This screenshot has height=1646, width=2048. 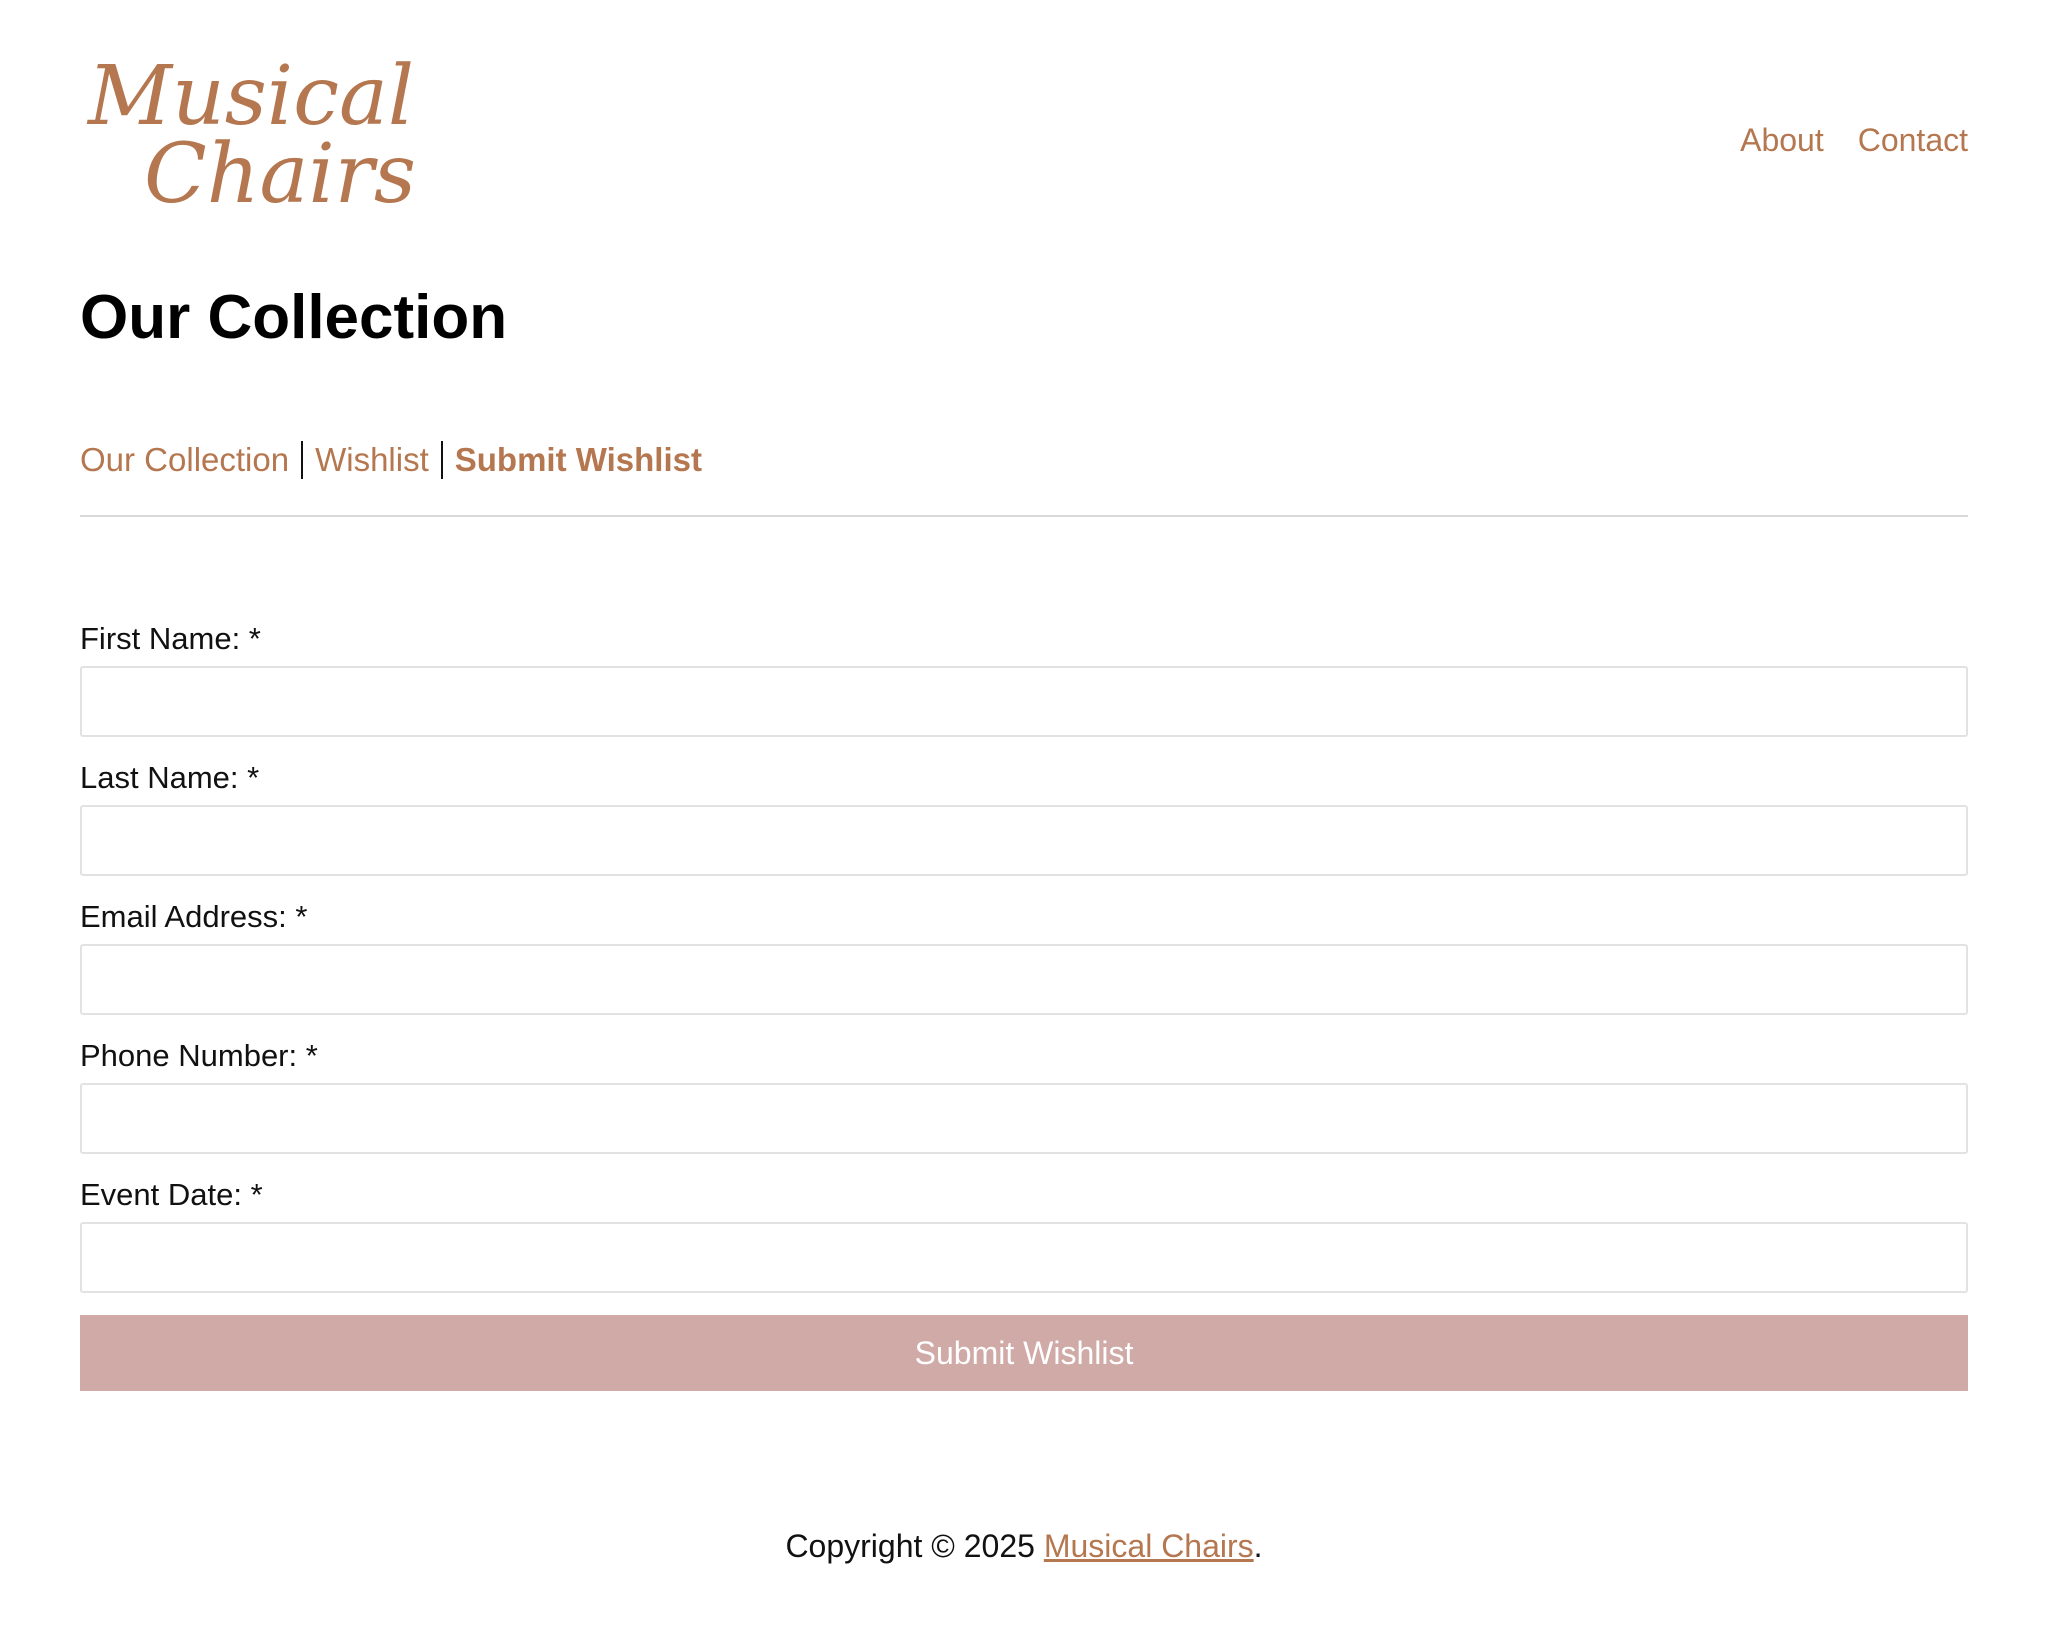 What do you see at coordinates (1024, 840) in the screenshot?
I see `last-name-input` at bounding box center [1024, 840].